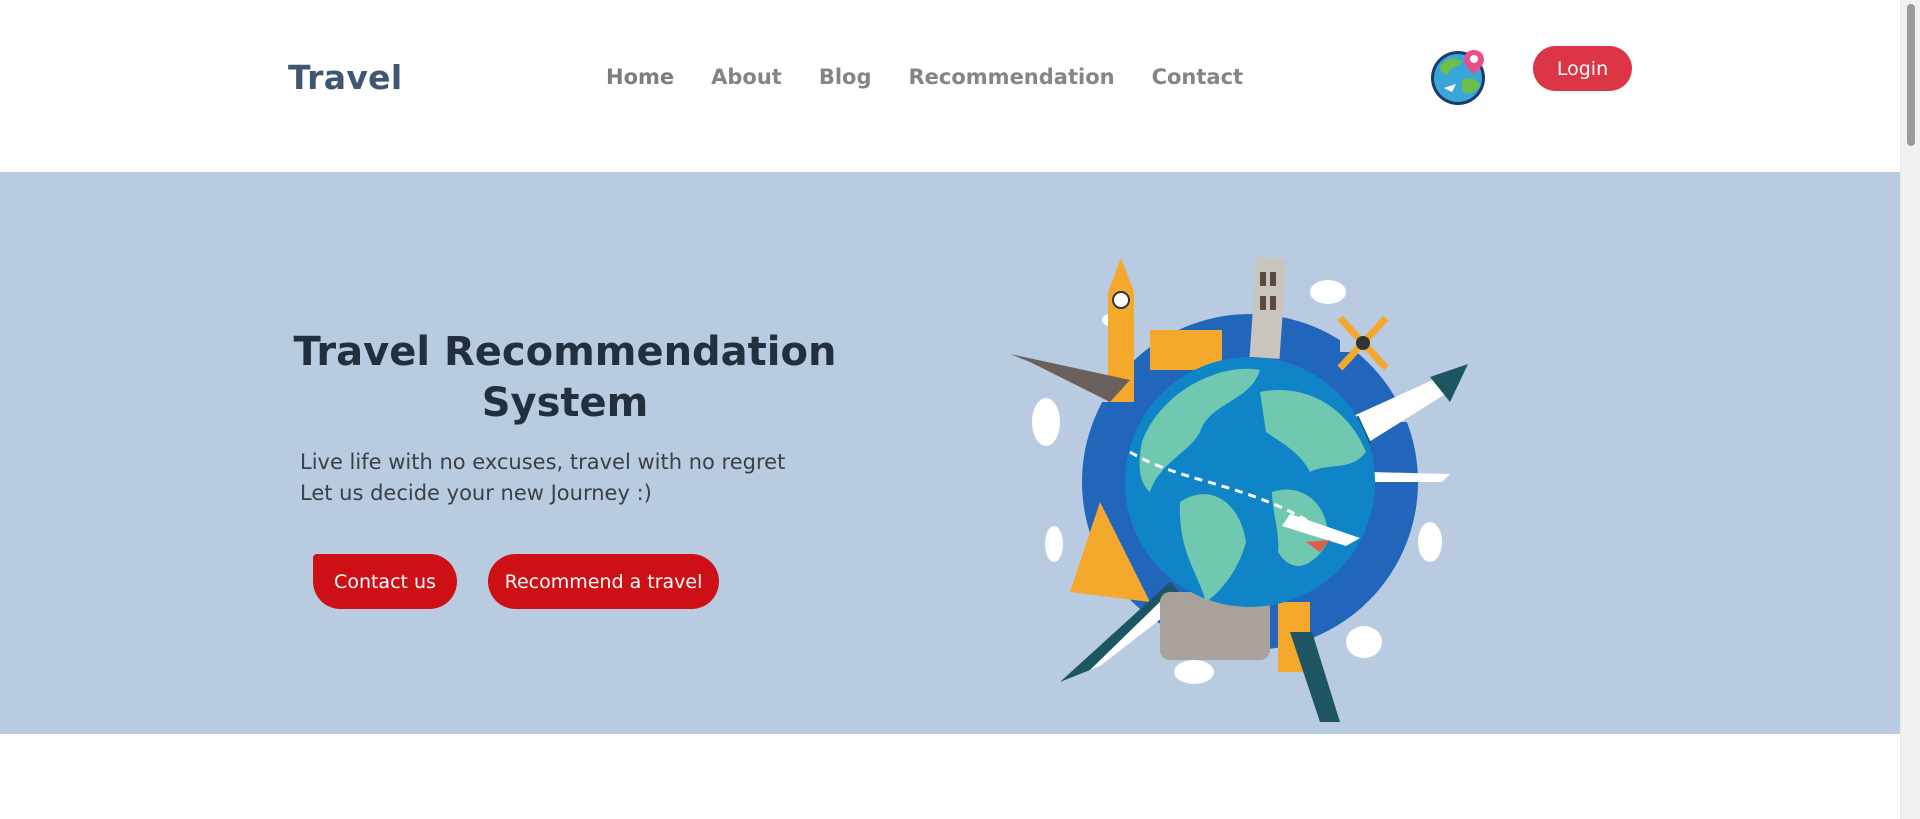  What do you see at coordinates (1910, 409) in the screenshot?
I see `vertical-scrollbar` at bounding box center [1910, 409].